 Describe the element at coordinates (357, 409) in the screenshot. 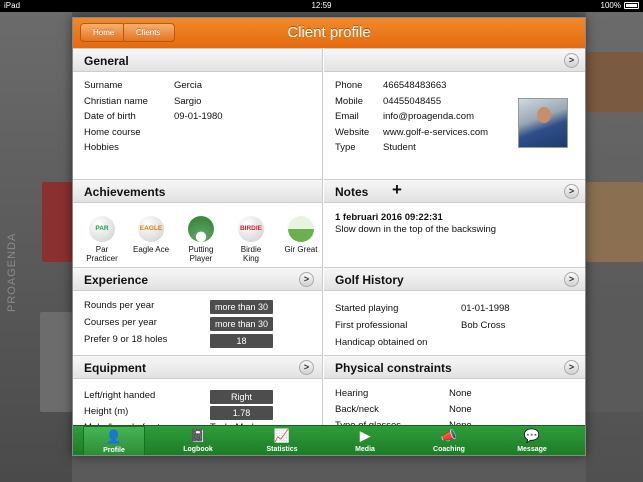

I see `field-label: Back/neck` at that location.